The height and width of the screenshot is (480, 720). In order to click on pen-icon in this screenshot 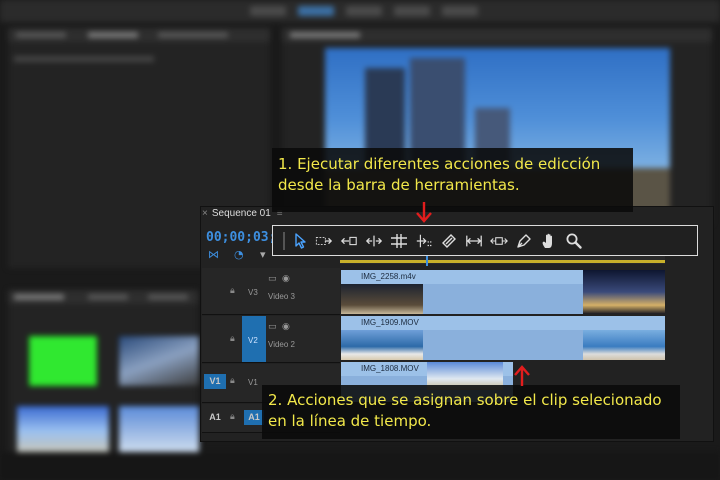, I will do `click(524, 241)`.